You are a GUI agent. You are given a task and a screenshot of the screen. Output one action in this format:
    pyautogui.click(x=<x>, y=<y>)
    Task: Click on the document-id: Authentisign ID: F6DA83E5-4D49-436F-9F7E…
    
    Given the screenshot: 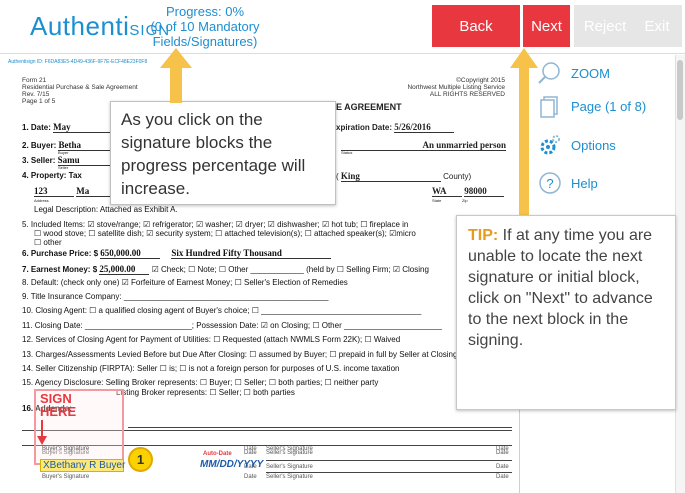 What is the action you would take?
    pyautogui.click(x=78, y=62)
    